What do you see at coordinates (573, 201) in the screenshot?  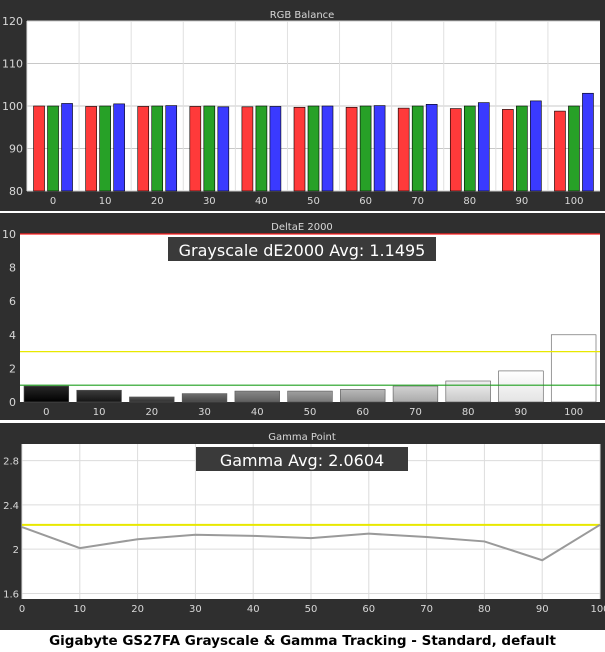 I see `rgb-x-tick-label: 100` at bounding box center [573, 201].